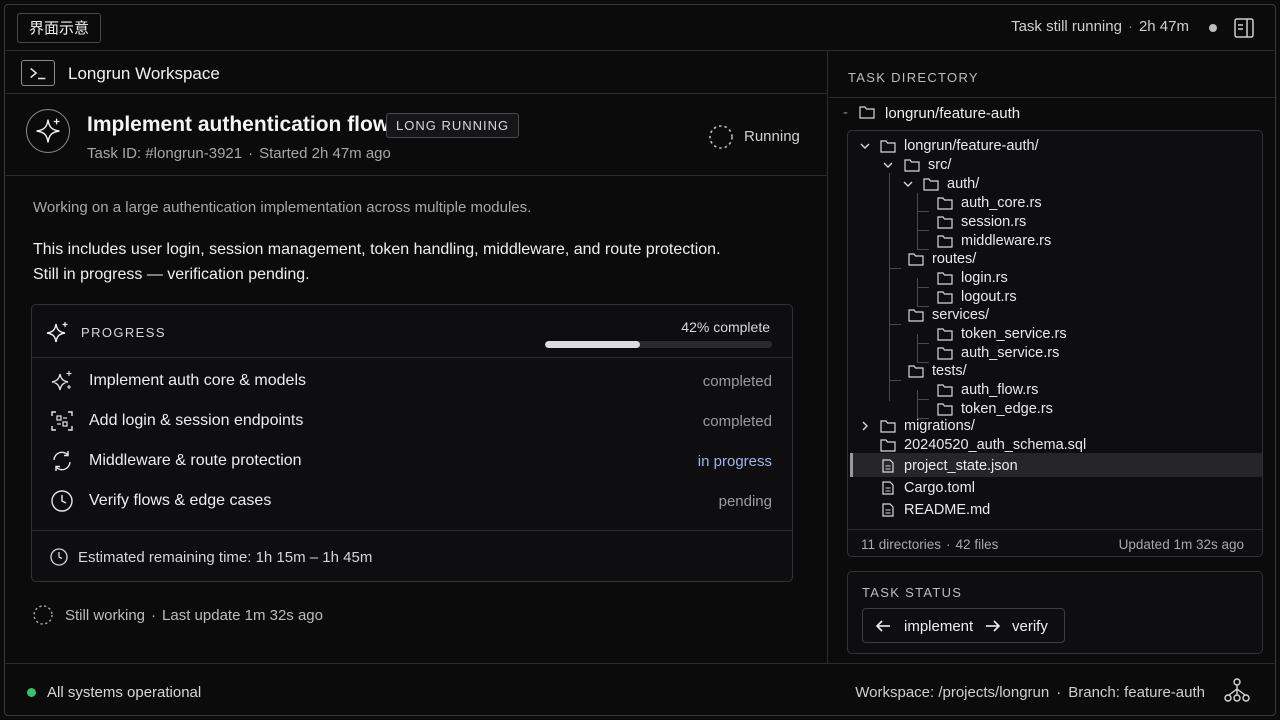  I want to click on refresh-icon, so click(62, 461).